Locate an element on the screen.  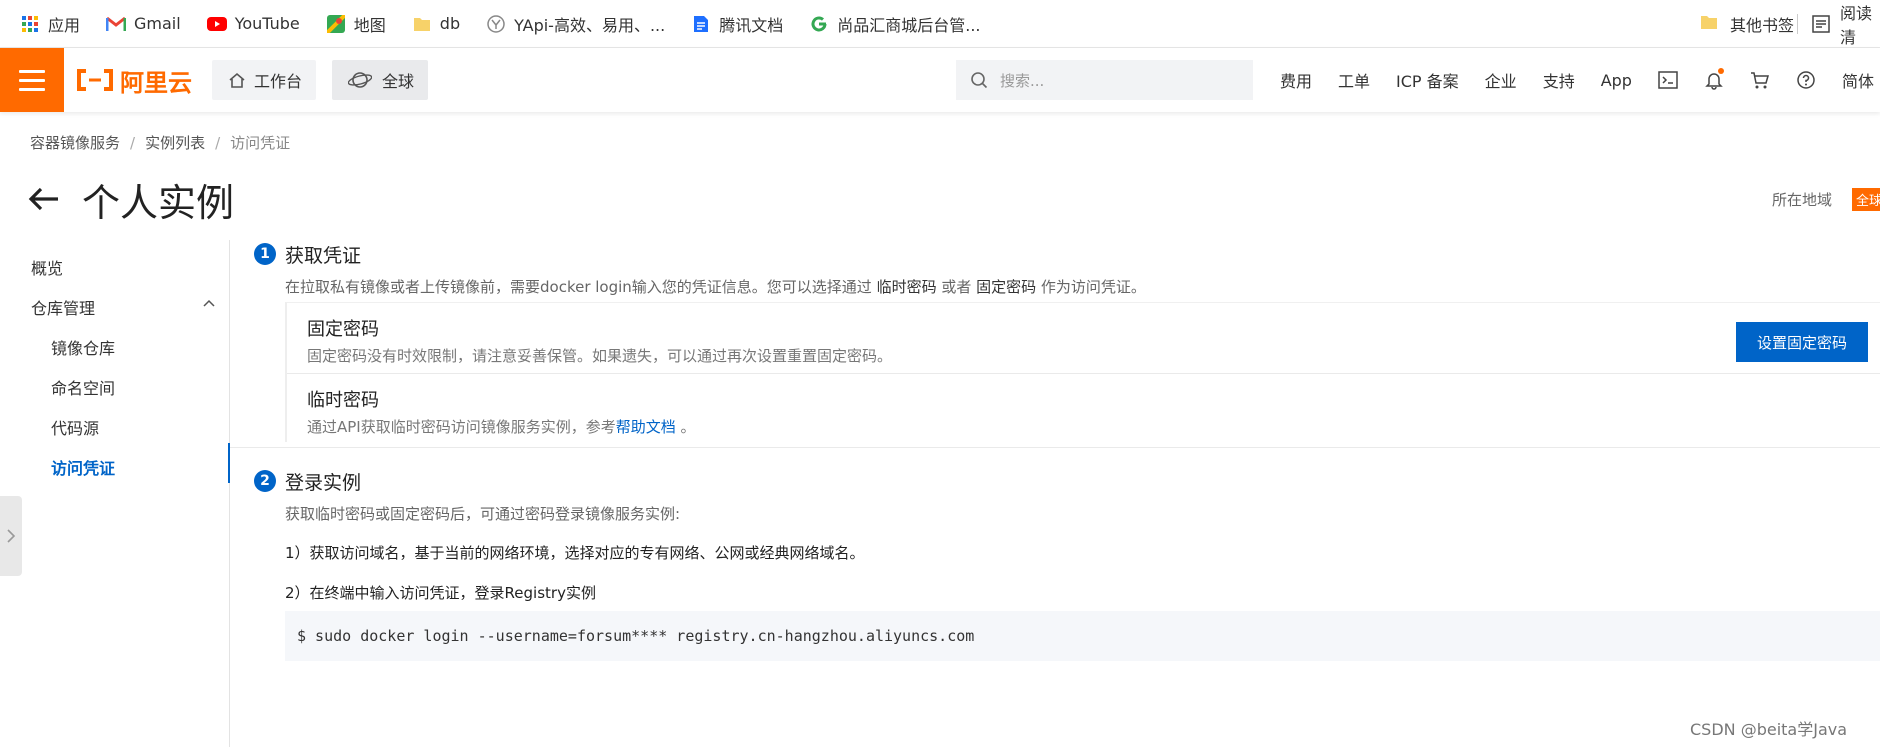
watermark: CSDN @beita学Java is located at coordinates (1769, 729).